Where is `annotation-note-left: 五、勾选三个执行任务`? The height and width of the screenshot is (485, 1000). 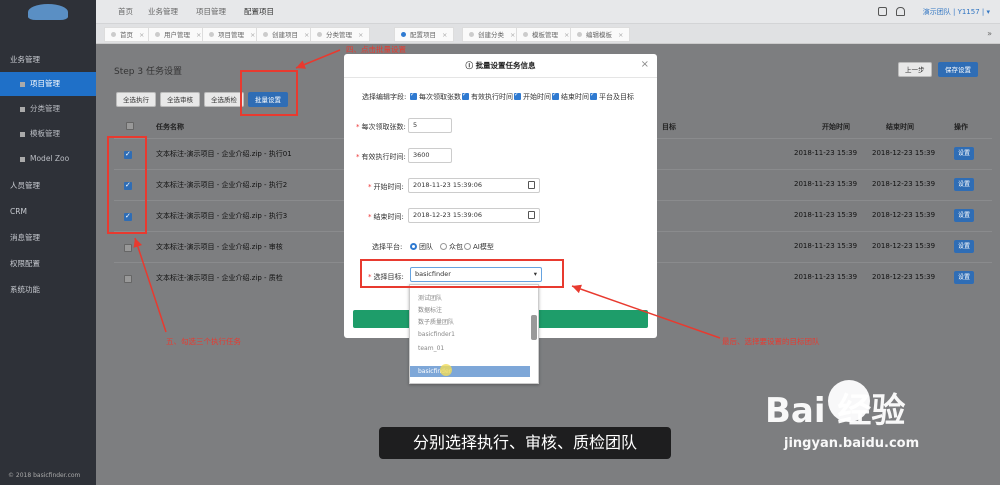
annotation-note-left: 五、勾选三个执行任务 is located at coordinates (203, 341).